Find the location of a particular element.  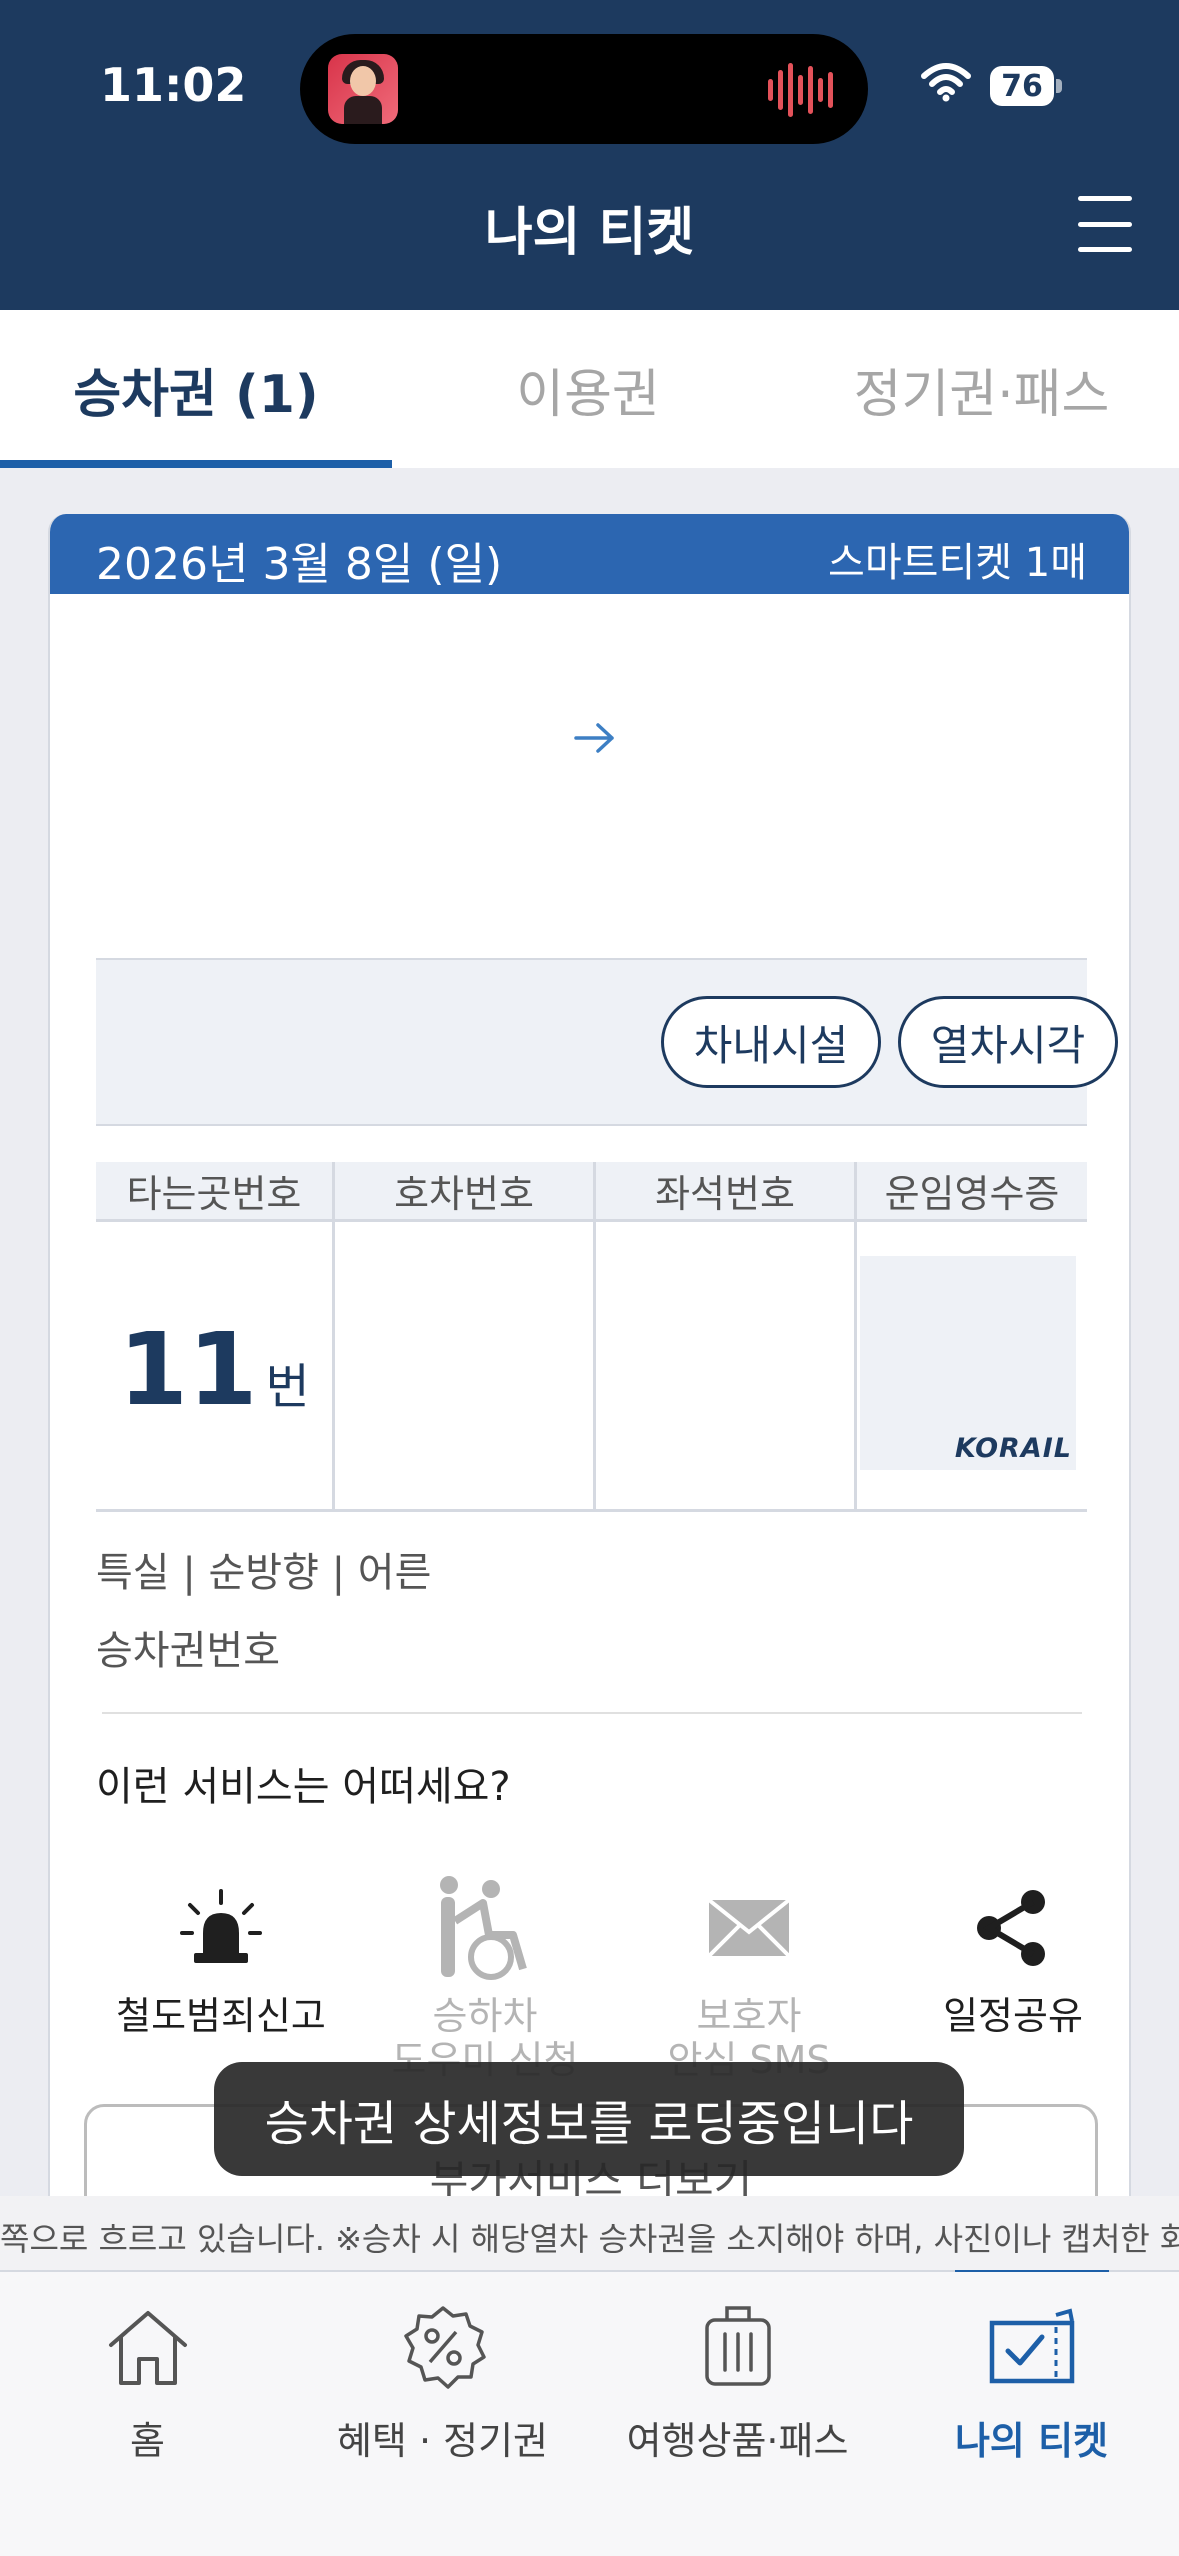

siren-icon is located at coordinates (221, 1926).